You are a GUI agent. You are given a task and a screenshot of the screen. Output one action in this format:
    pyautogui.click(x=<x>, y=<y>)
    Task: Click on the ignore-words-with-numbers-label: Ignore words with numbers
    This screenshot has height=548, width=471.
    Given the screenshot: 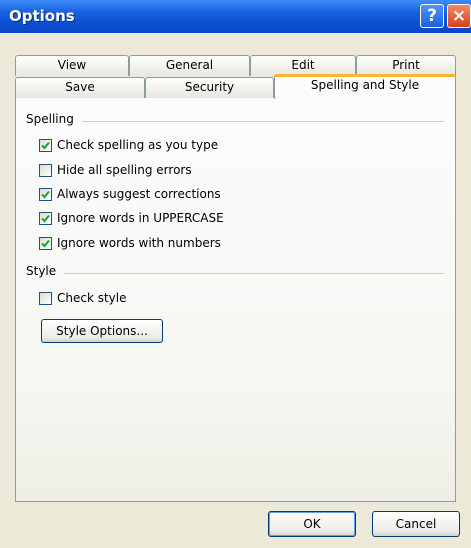 What is the action you would take?
    pyautogui.click(x=139, y=243)
    